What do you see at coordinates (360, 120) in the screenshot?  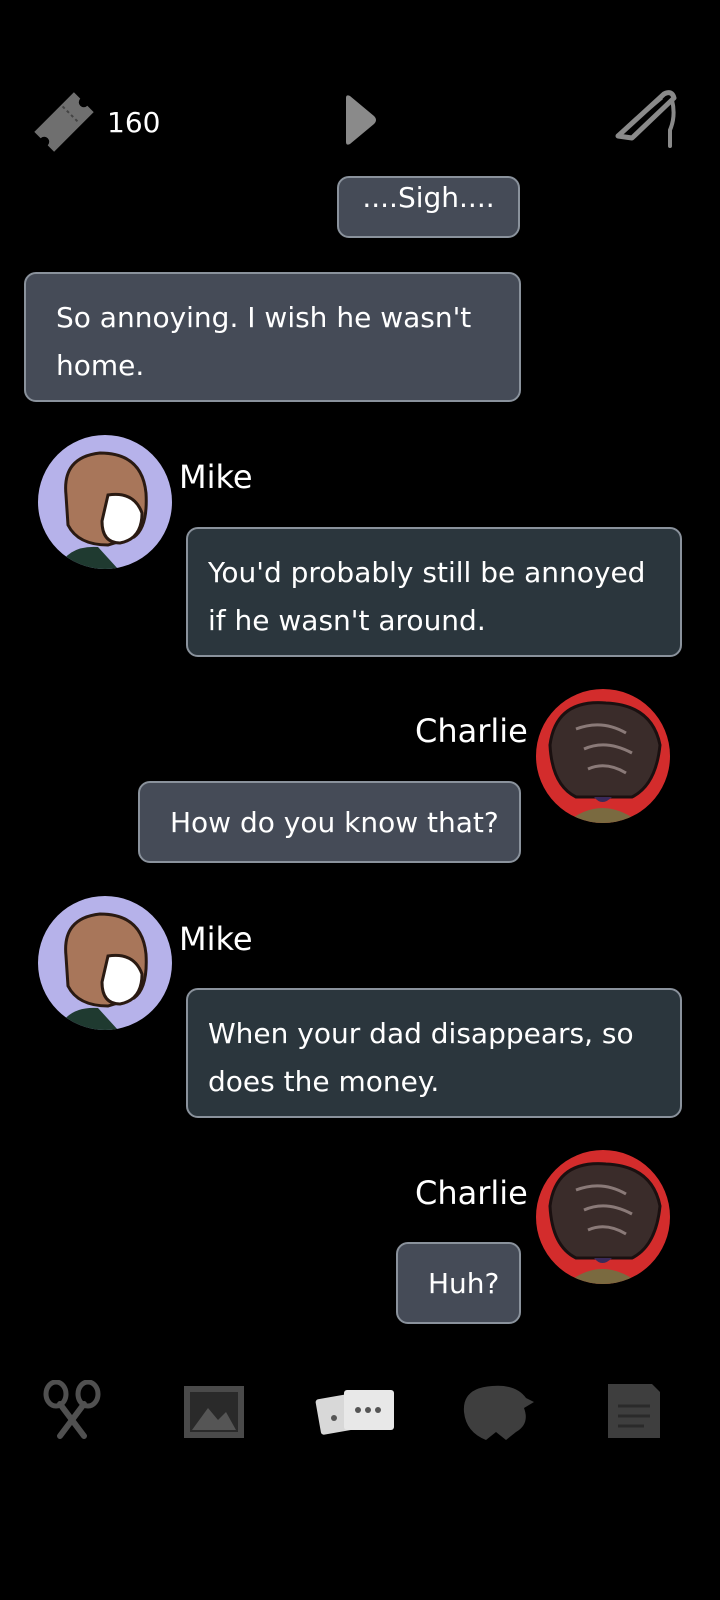 I see `play-icon` at bounding box center [360, 120].